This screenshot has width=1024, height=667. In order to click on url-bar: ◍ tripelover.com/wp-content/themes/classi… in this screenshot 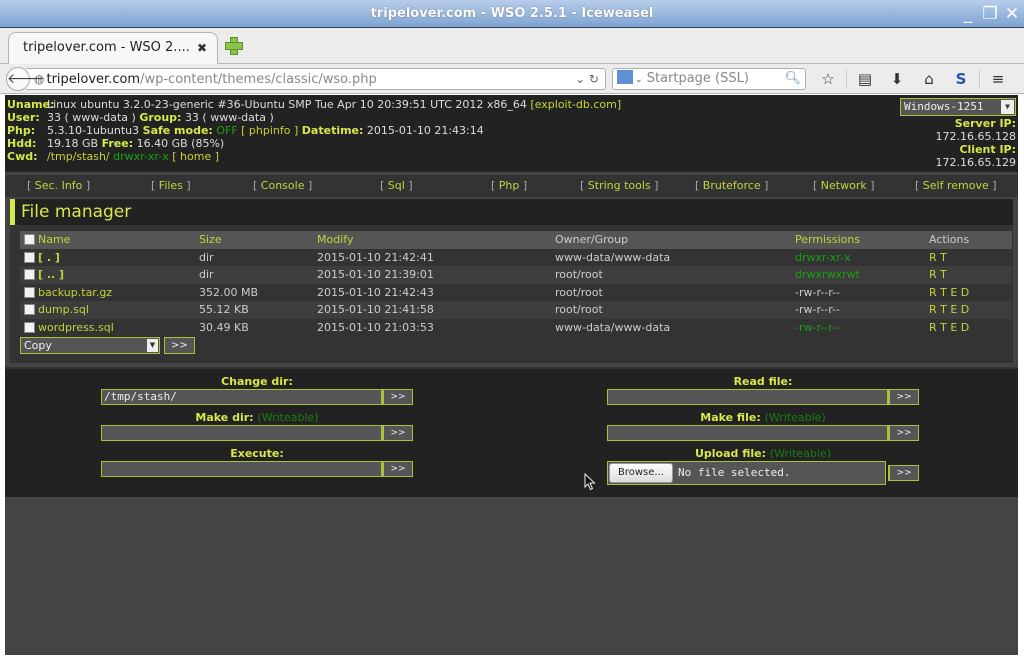, I will do `click(316, 79)`.